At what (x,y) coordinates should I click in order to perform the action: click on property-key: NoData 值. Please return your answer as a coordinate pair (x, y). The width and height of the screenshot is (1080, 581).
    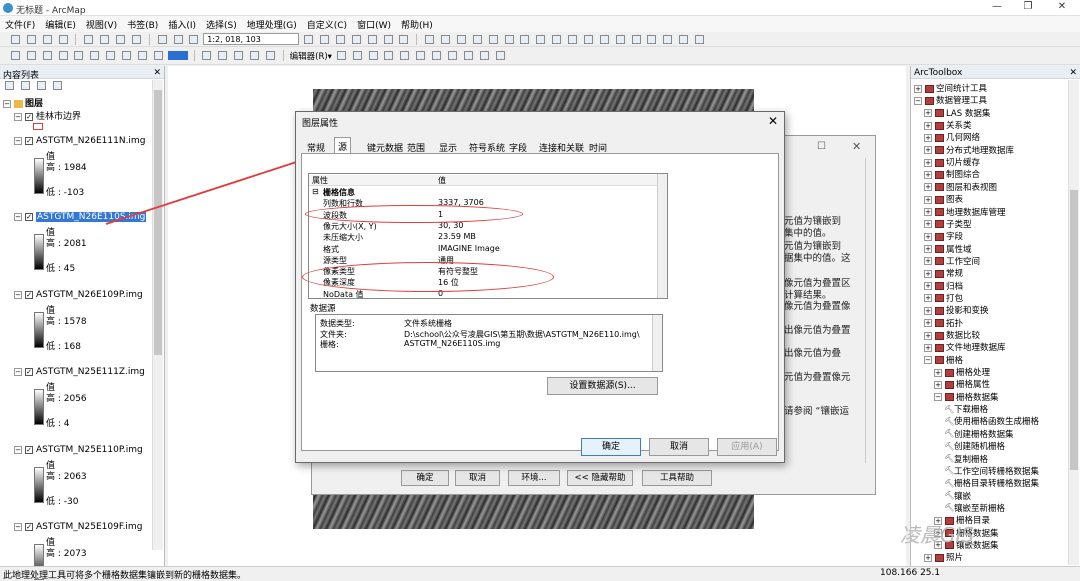
    Looking at the image, I should click on (343, 294).